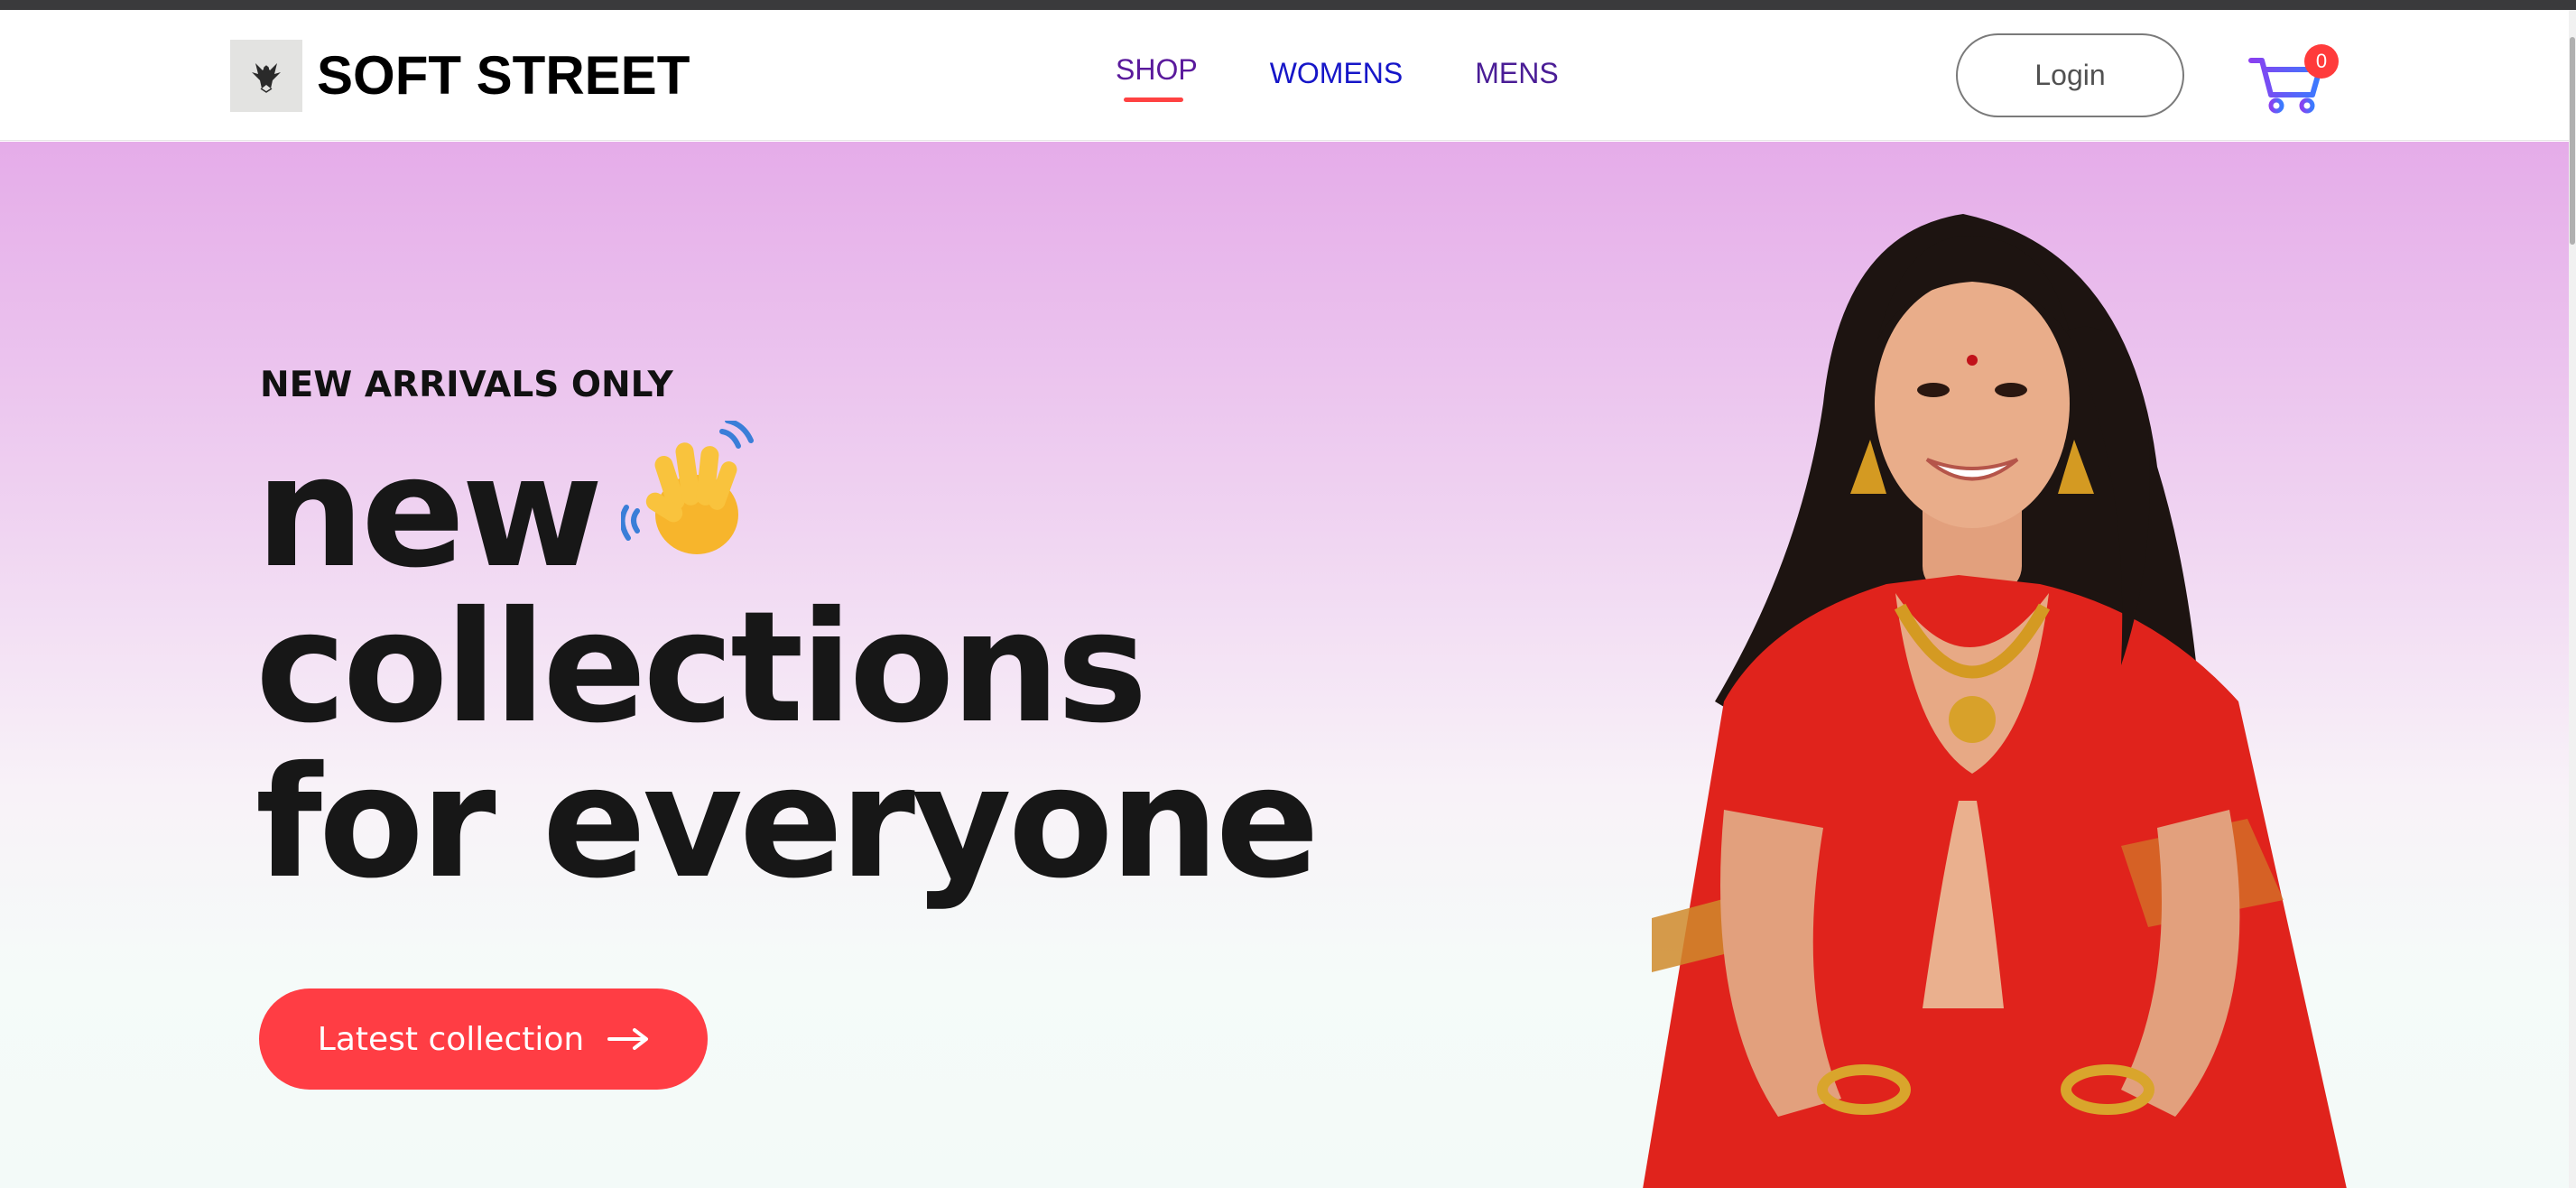 The image size is (2576, 1188). I want to click on hero-headline-line-2: collections, so click(702, 668).